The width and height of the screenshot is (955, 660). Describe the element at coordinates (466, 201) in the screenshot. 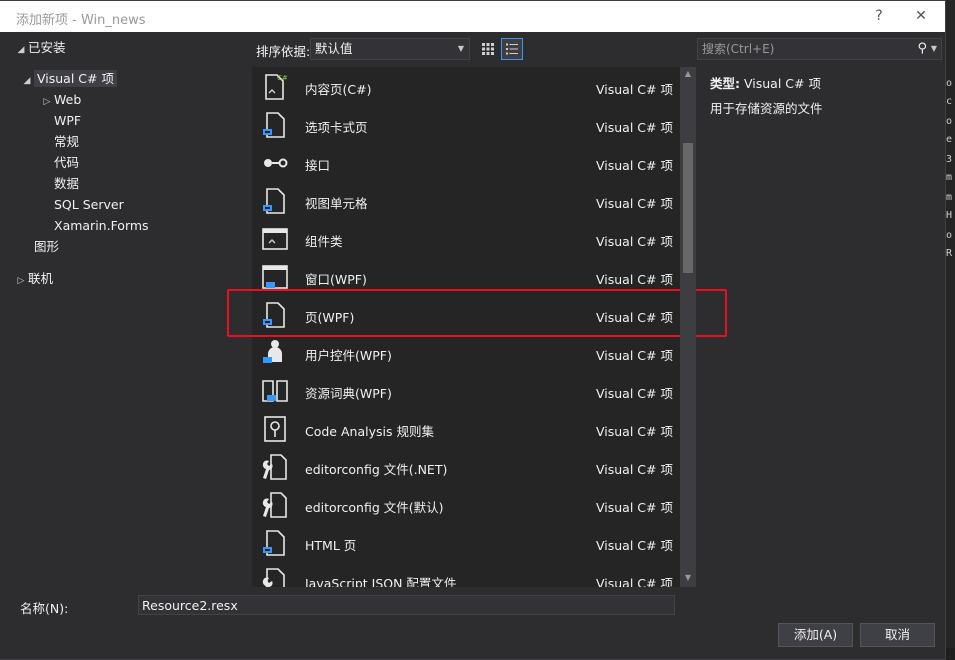

I see `template-item: 视图单元格 Visual C# 项` at that location.